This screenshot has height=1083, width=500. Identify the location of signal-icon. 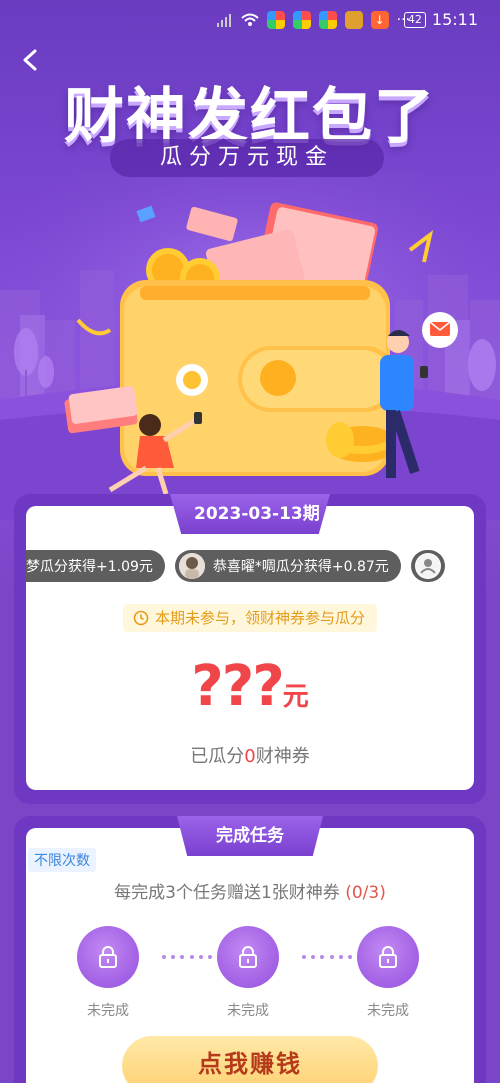
(223, 20).